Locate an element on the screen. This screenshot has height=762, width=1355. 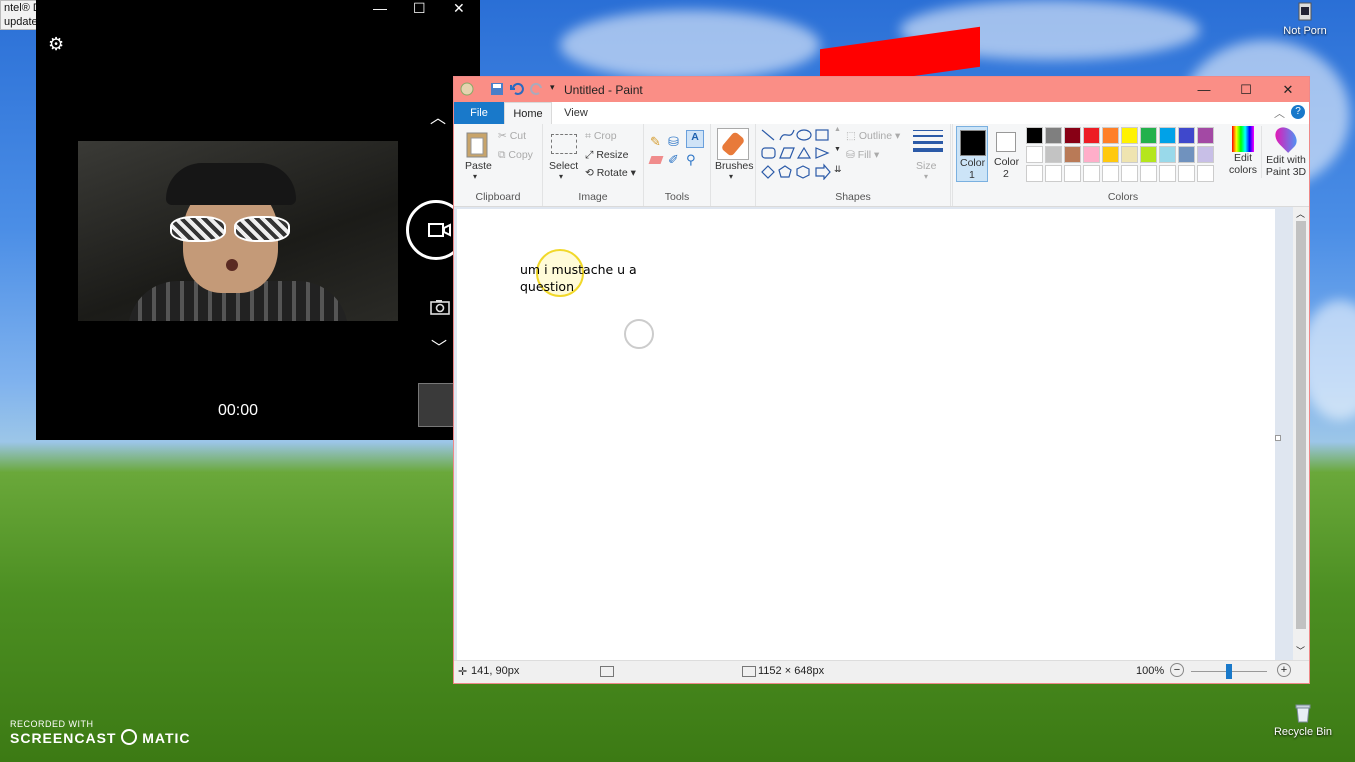
vertical-scrollbar: ︿ ﹀ is located at coordinates (1301, 434).